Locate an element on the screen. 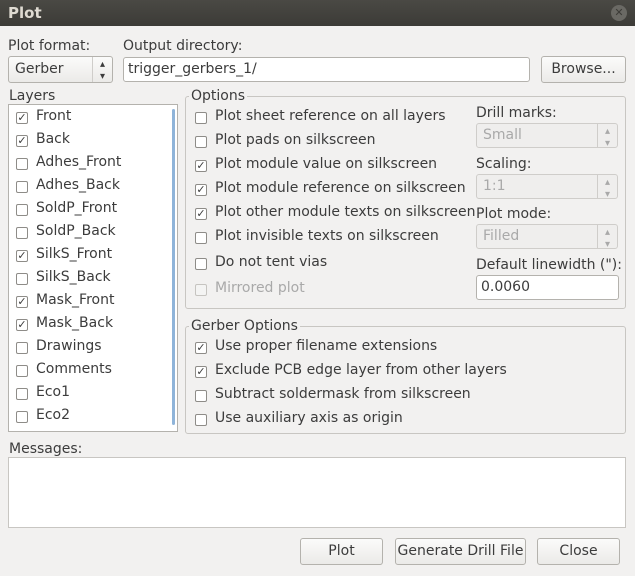 The image size is (635, 576). option-3-checkbox: ✓ is located at coordinates (201, 190).